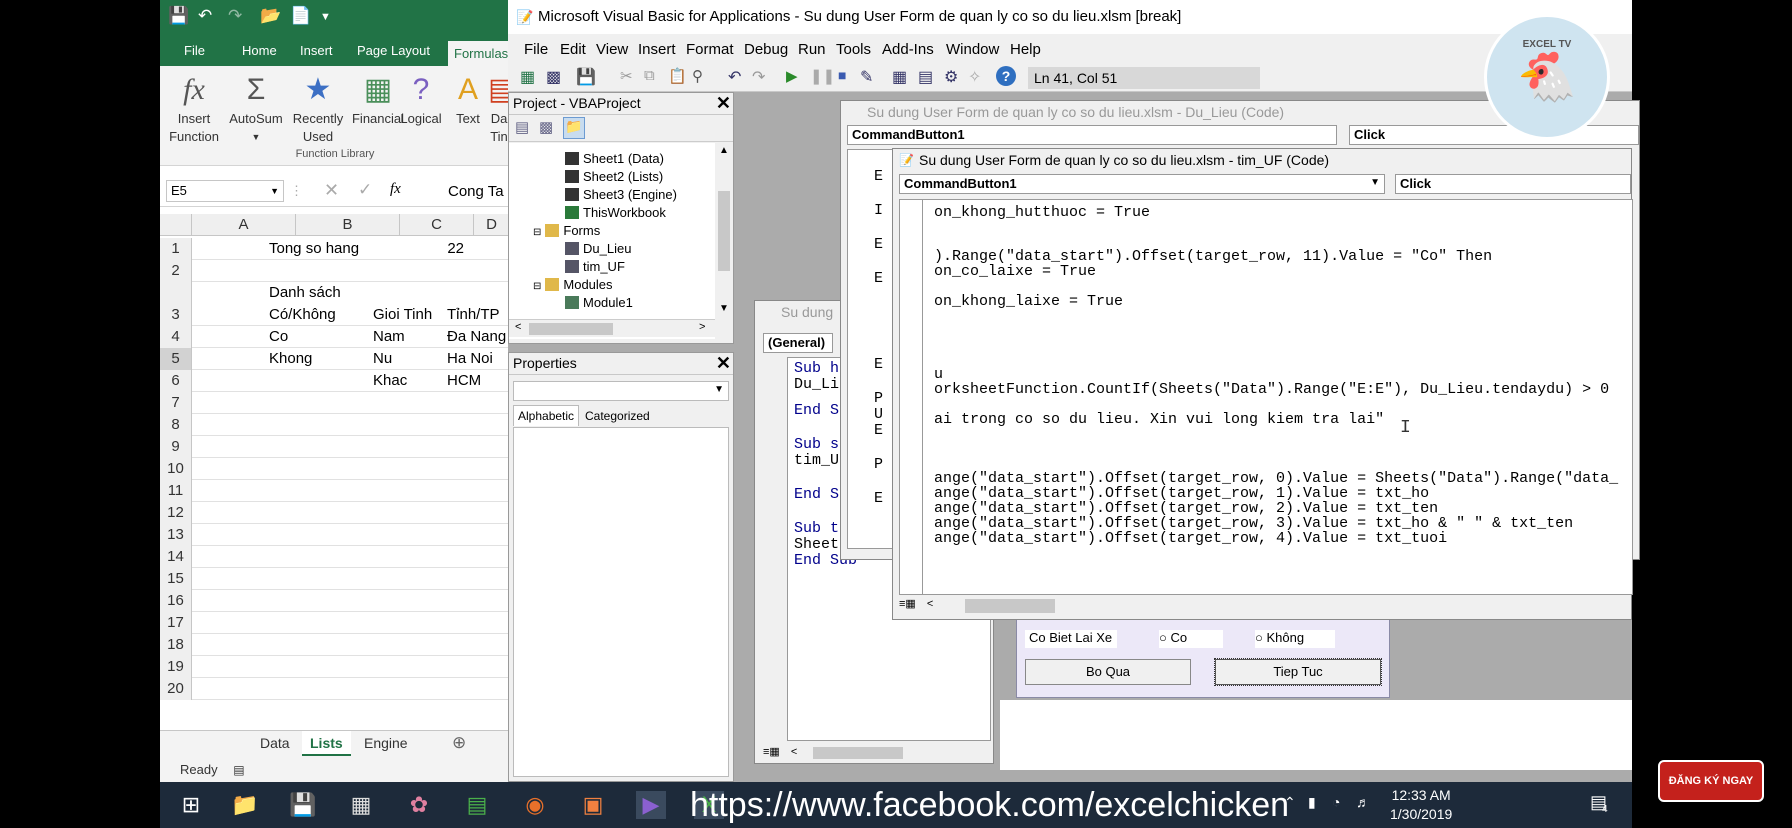  I want to click on undo-icon: ↶, so click(205, 16).